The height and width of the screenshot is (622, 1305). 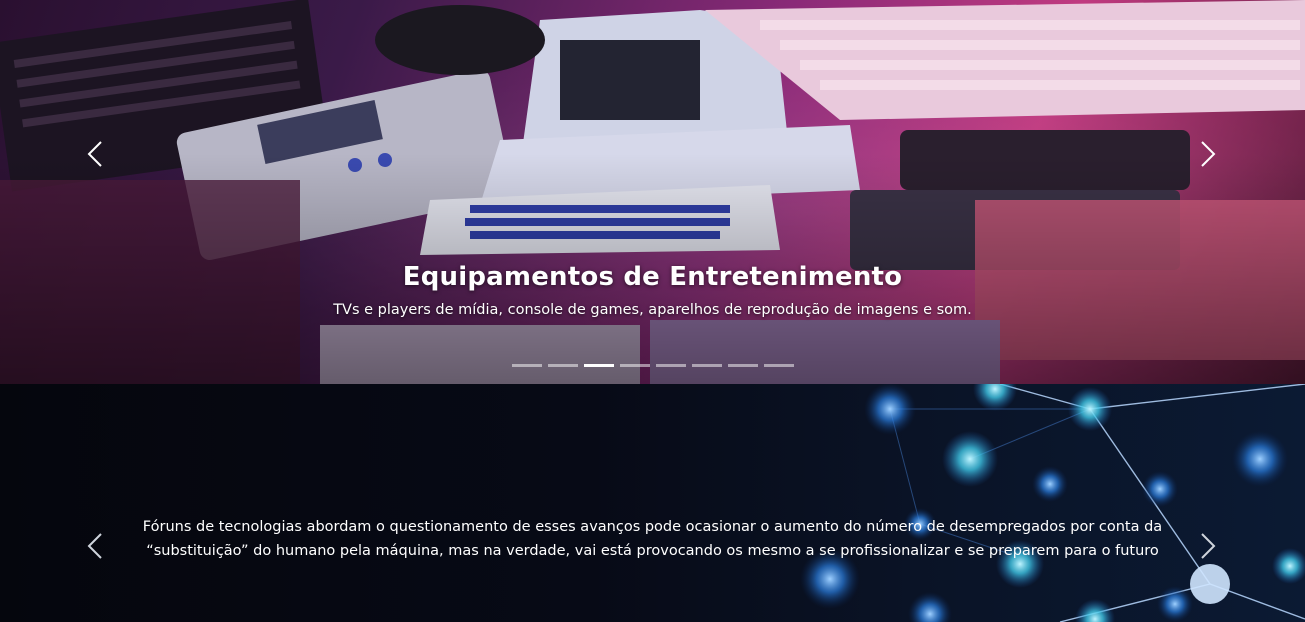 What do you see at coordinates (652, 277) in the screenshot?
I see `slide-title: Equipamentos de Entretenimento` at bounding box center [652, 277].